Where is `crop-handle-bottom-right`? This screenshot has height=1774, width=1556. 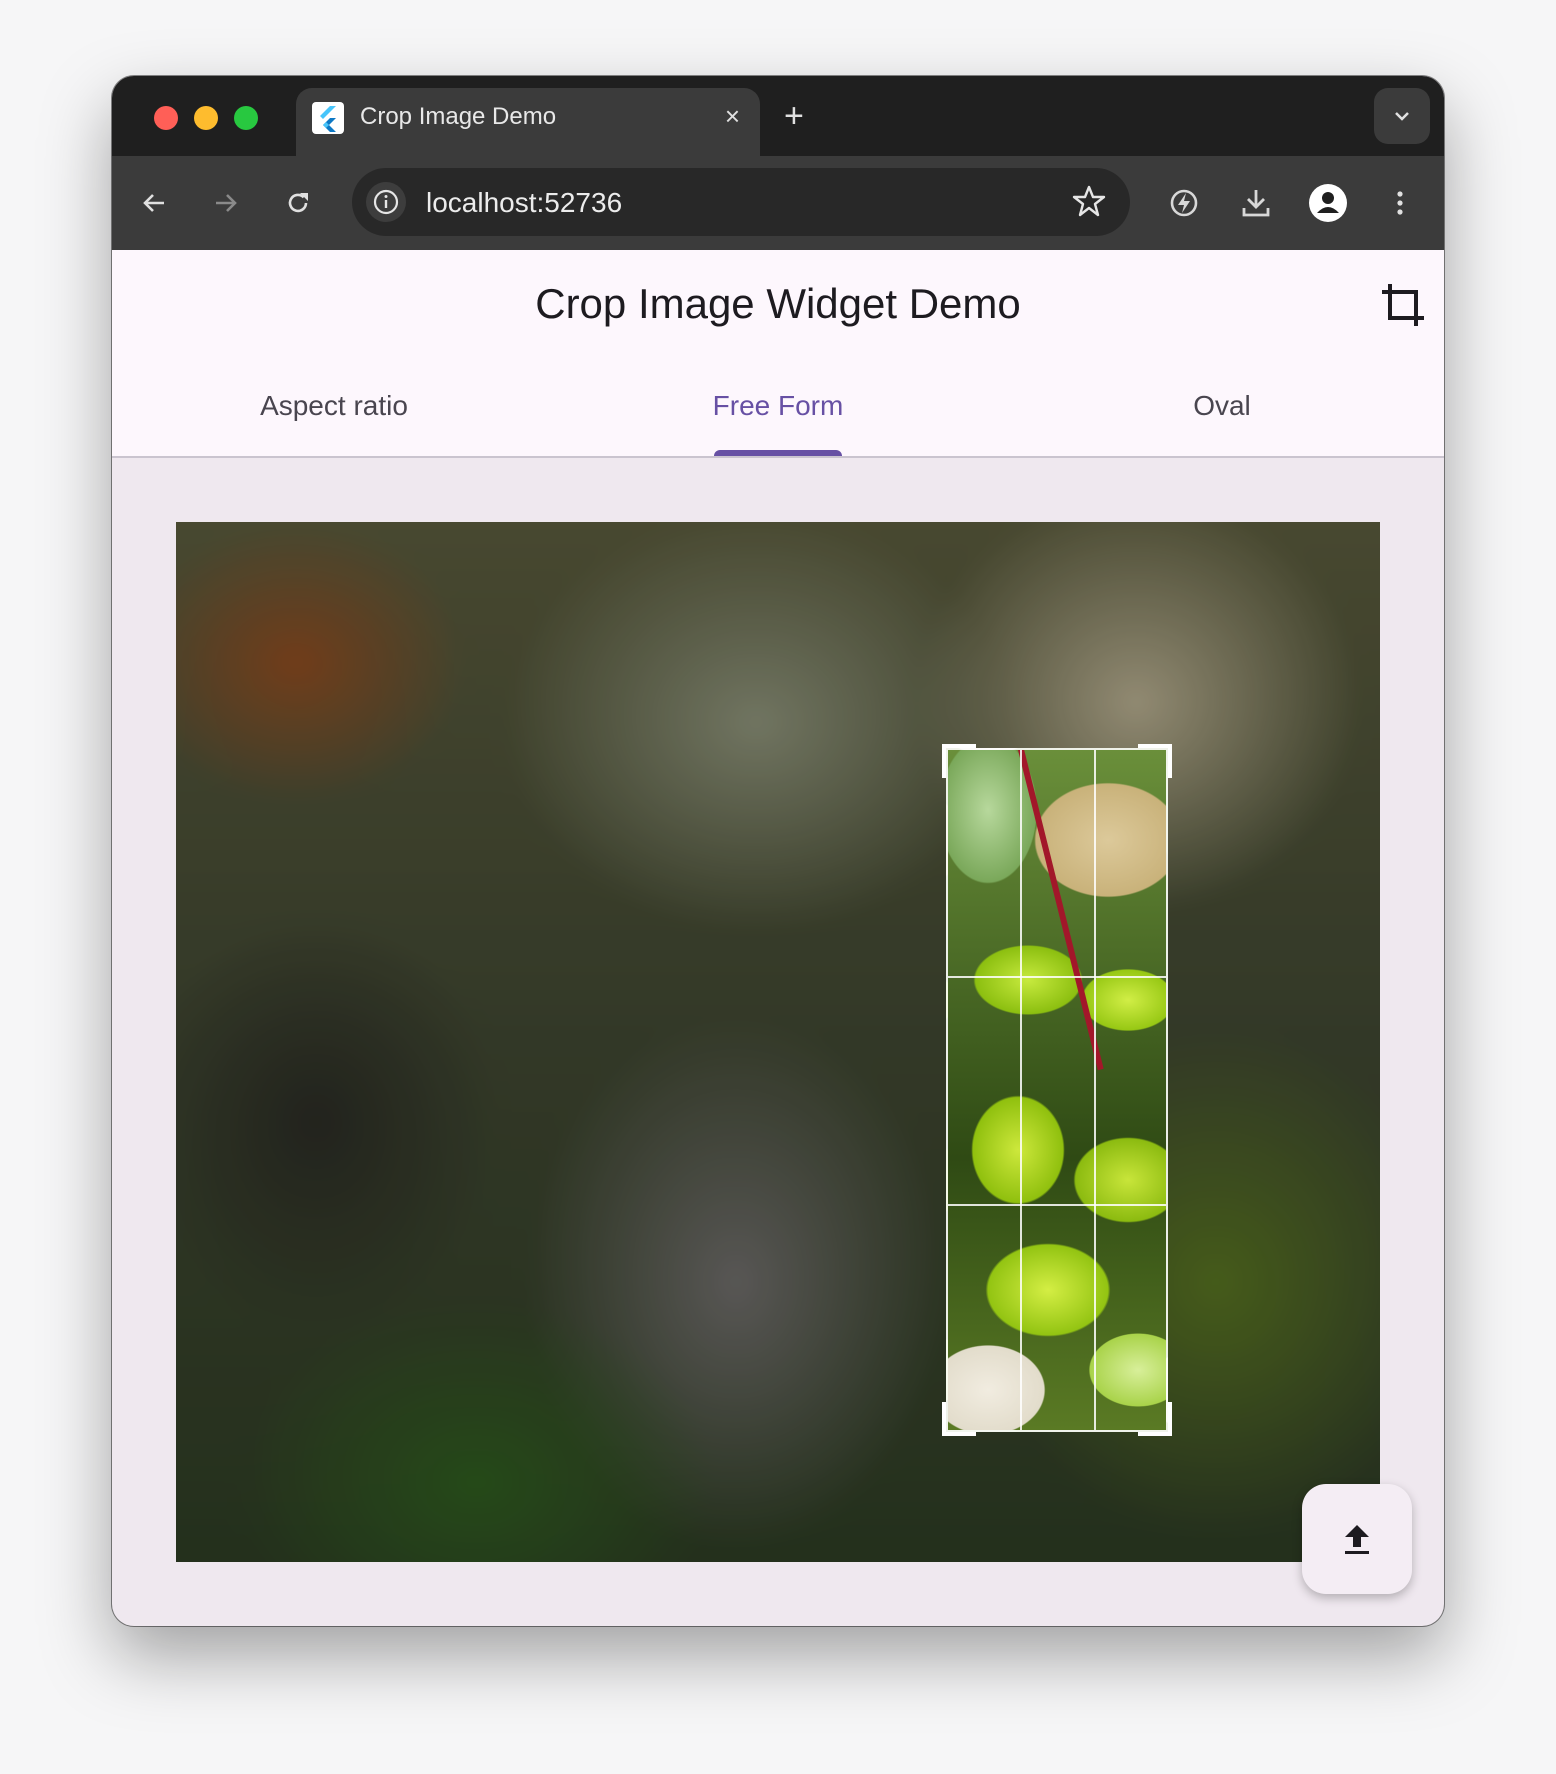 crop-handle-bottom-right is located at coordinates (1154, 1418).